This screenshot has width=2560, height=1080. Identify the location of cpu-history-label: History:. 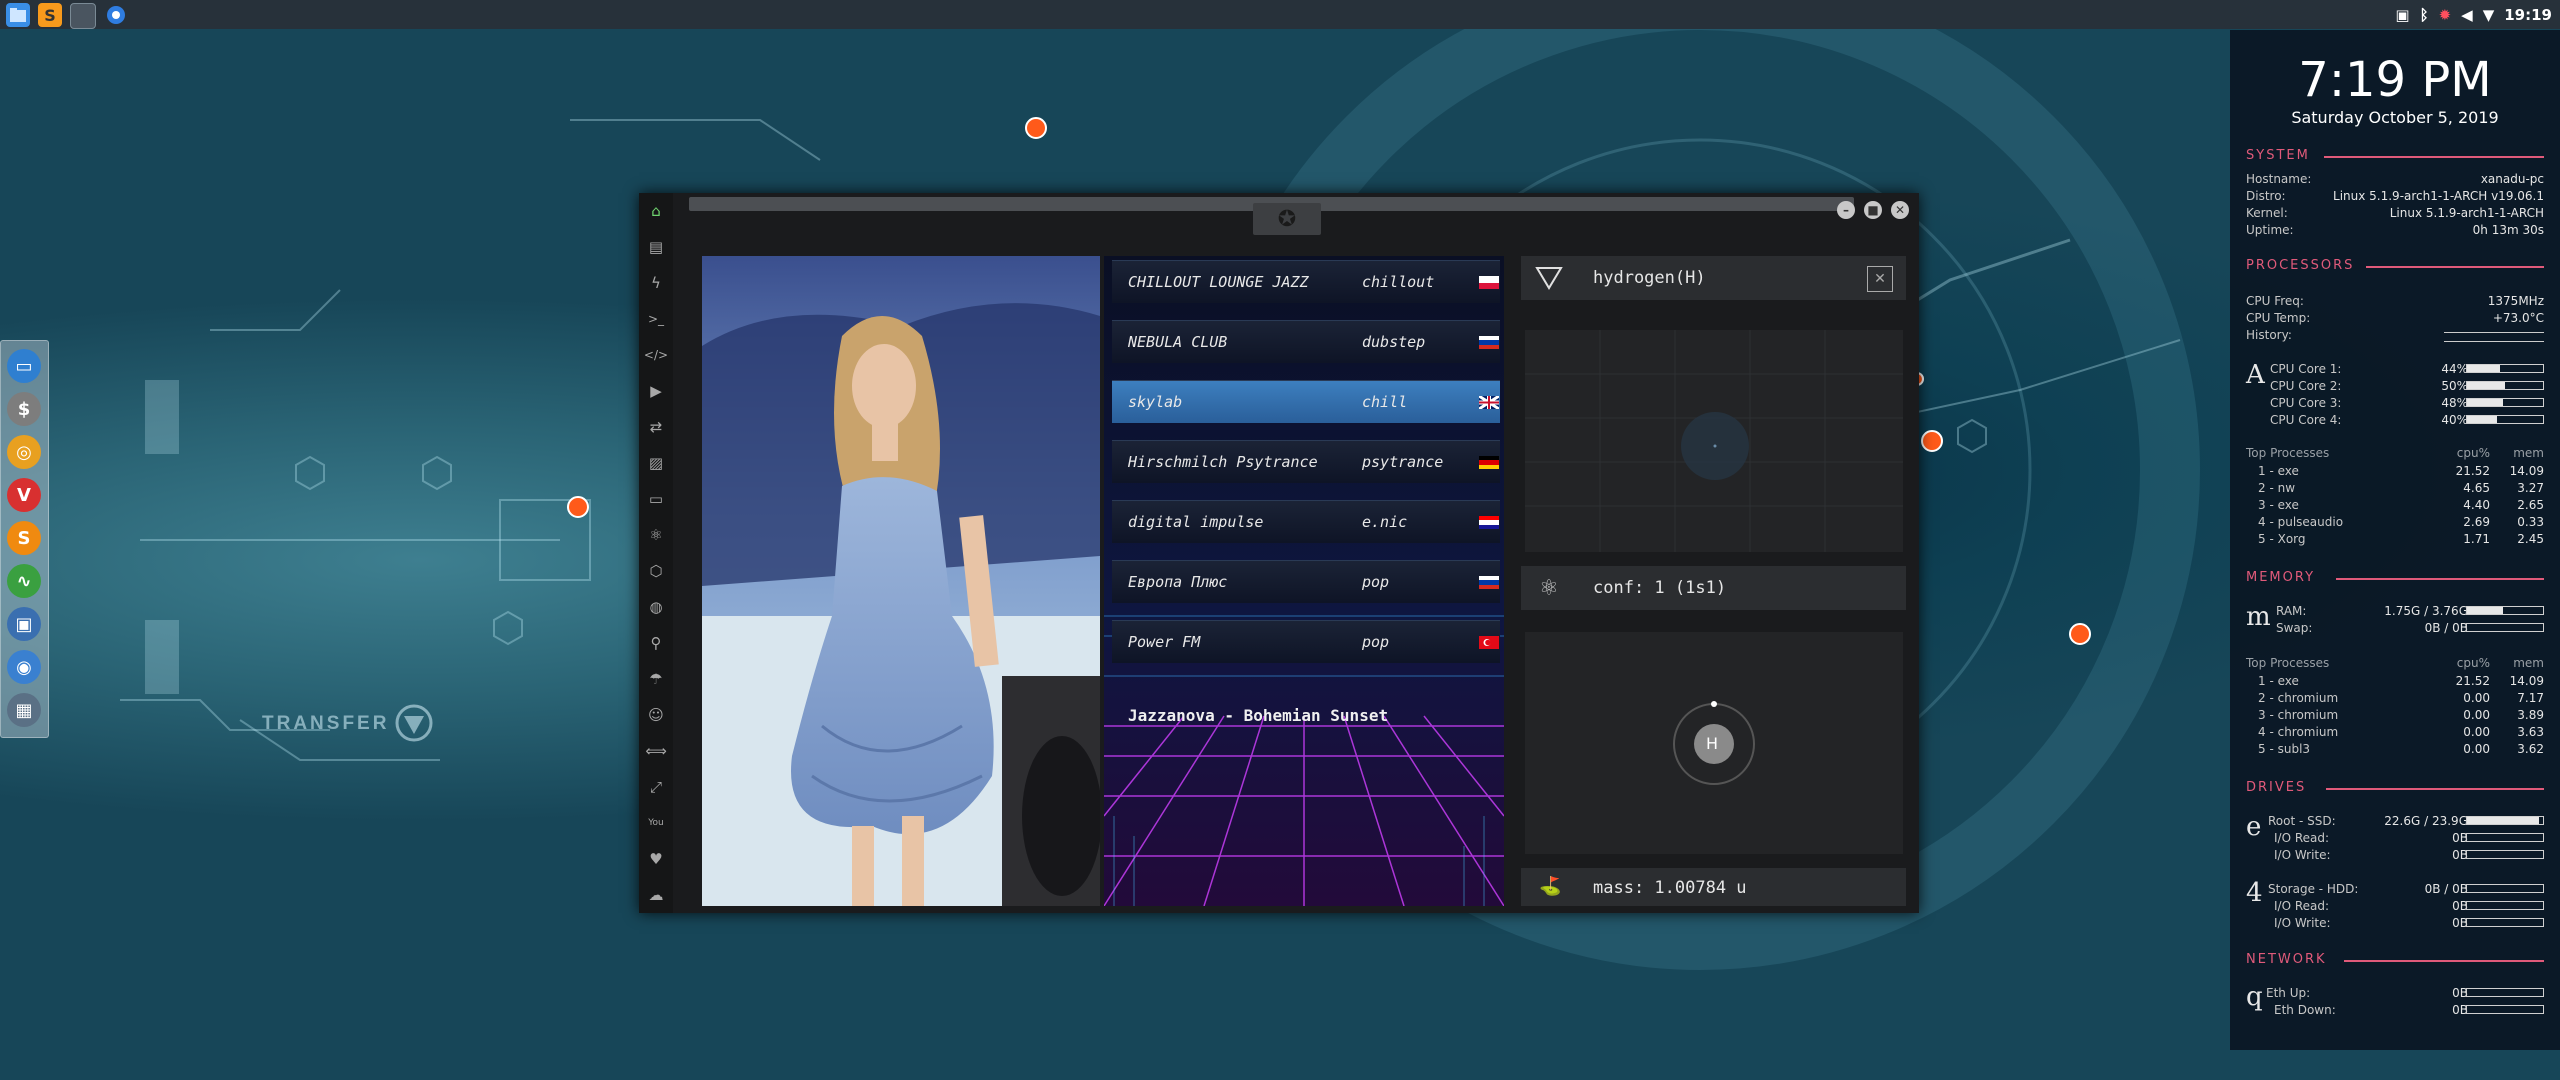
(2269, 335).